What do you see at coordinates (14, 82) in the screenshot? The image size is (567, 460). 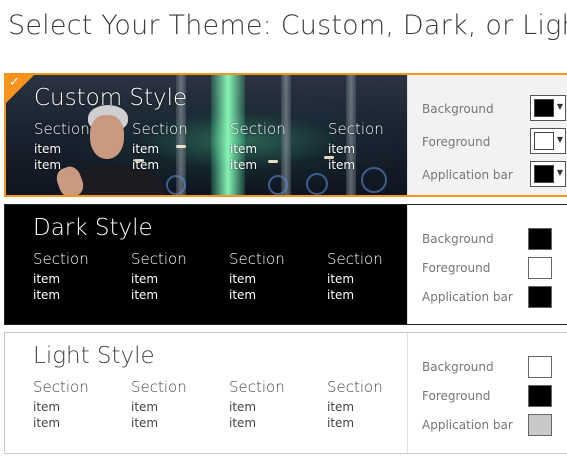 I see `checkmark-icon: ✓` at bounding box center [14, 82].